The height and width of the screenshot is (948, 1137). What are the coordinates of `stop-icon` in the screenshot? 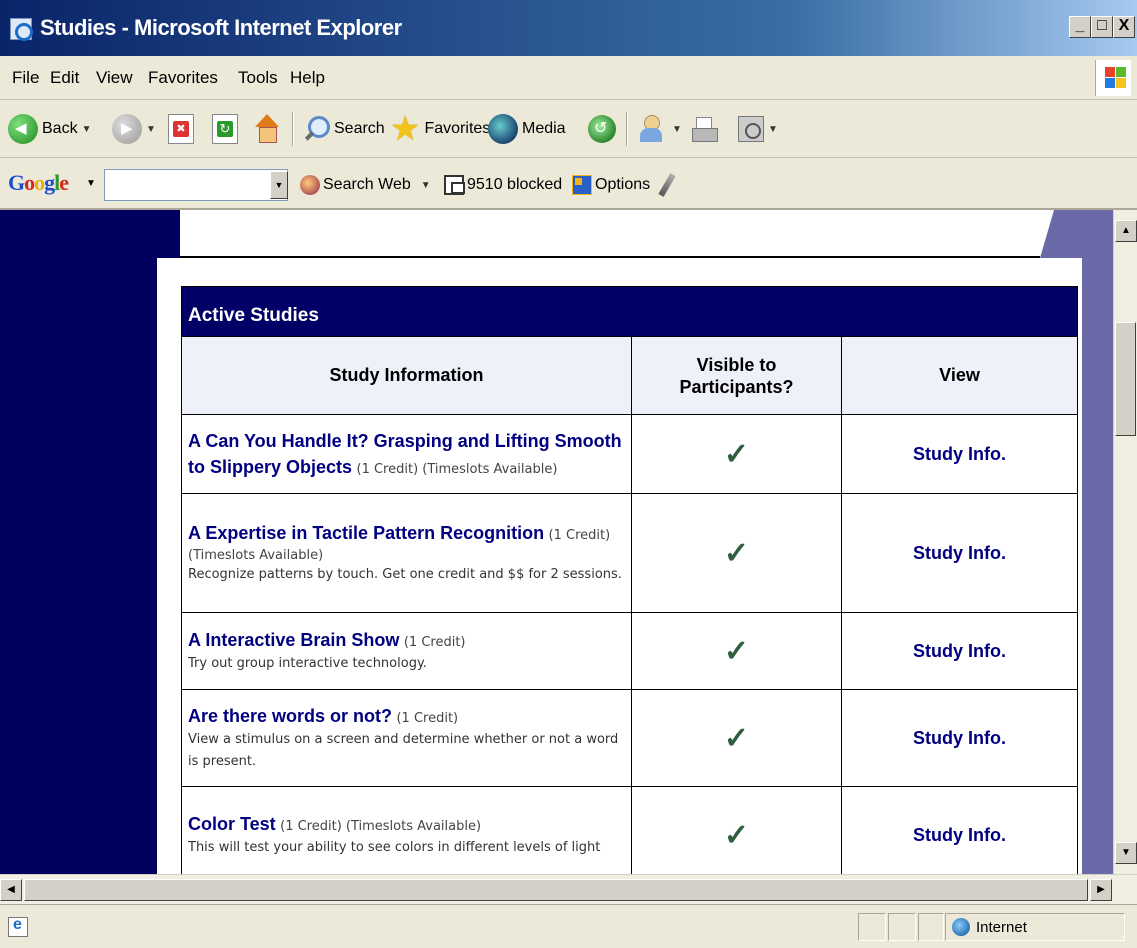 It's located at (181, 129).